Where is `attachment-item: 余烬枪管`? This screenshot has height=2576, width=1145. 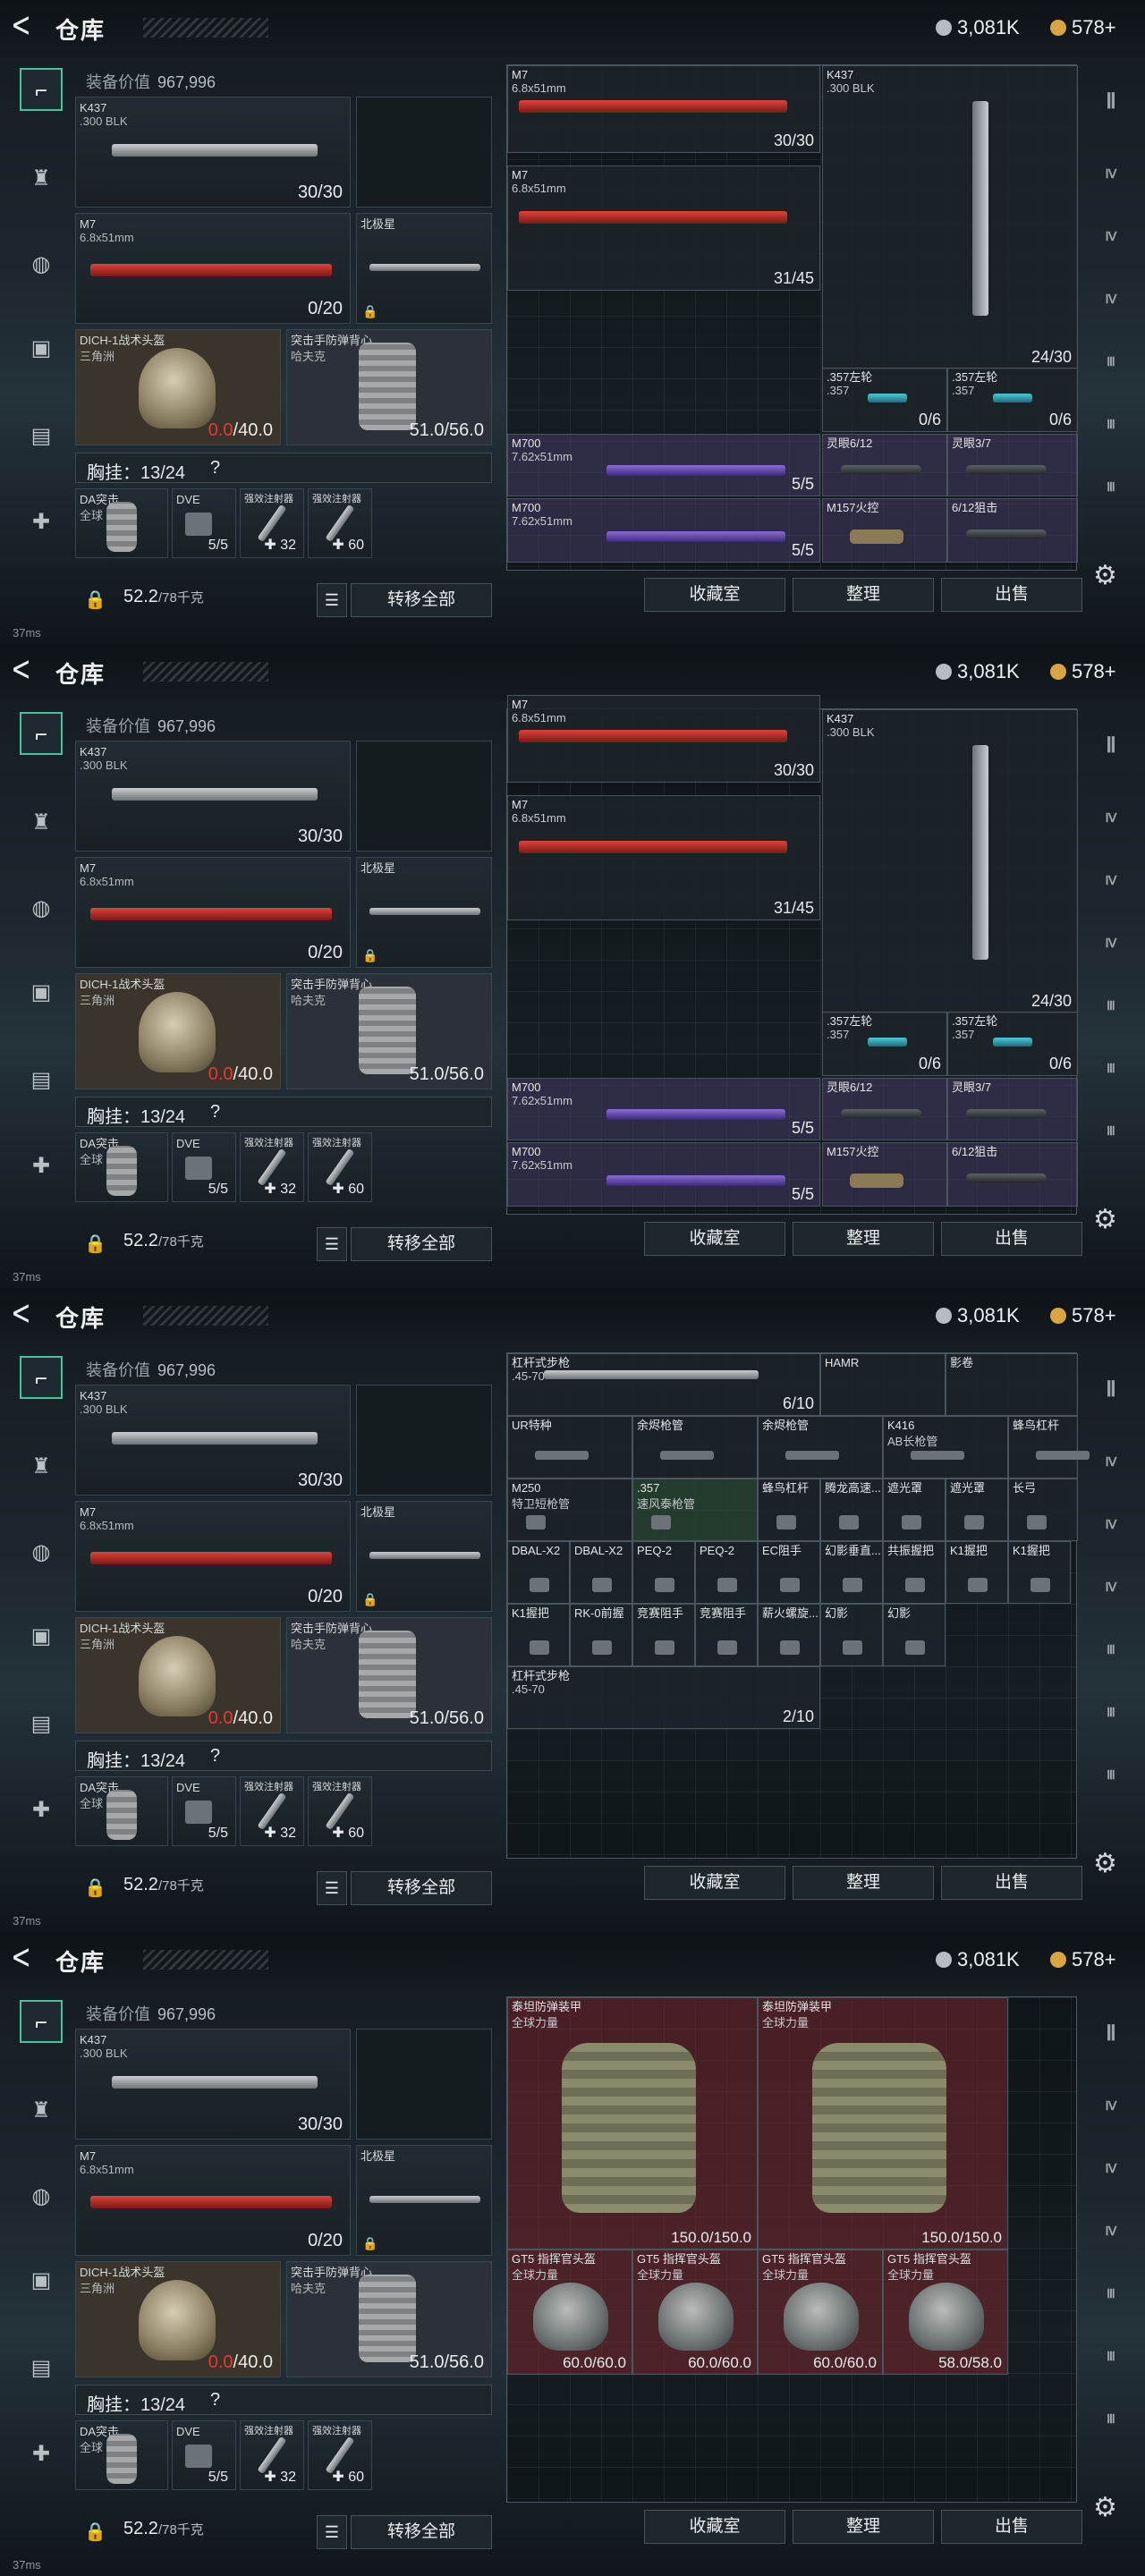
attachment-item: 余烬枪管 is located at coordinates (820, 1447).